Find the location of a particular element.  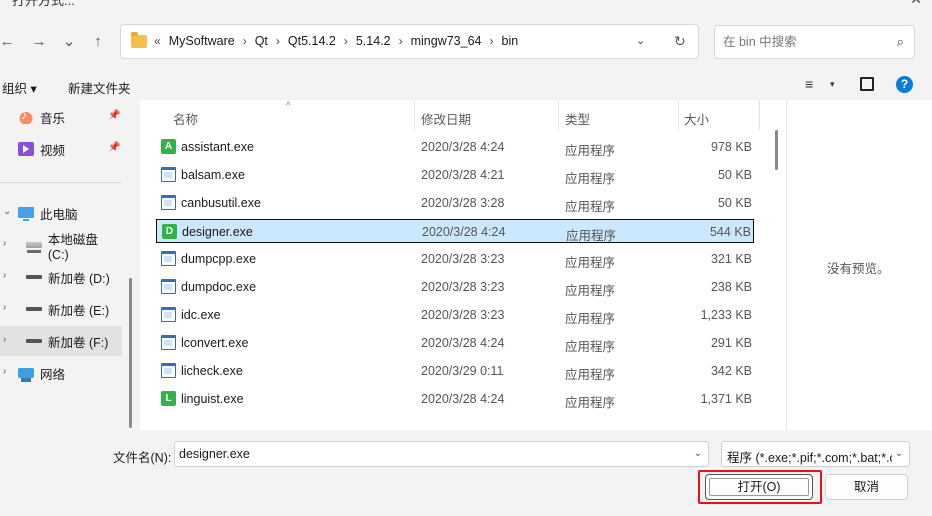

breadcrumb-item: 5.14.2 is located at coordinates (373, 41).